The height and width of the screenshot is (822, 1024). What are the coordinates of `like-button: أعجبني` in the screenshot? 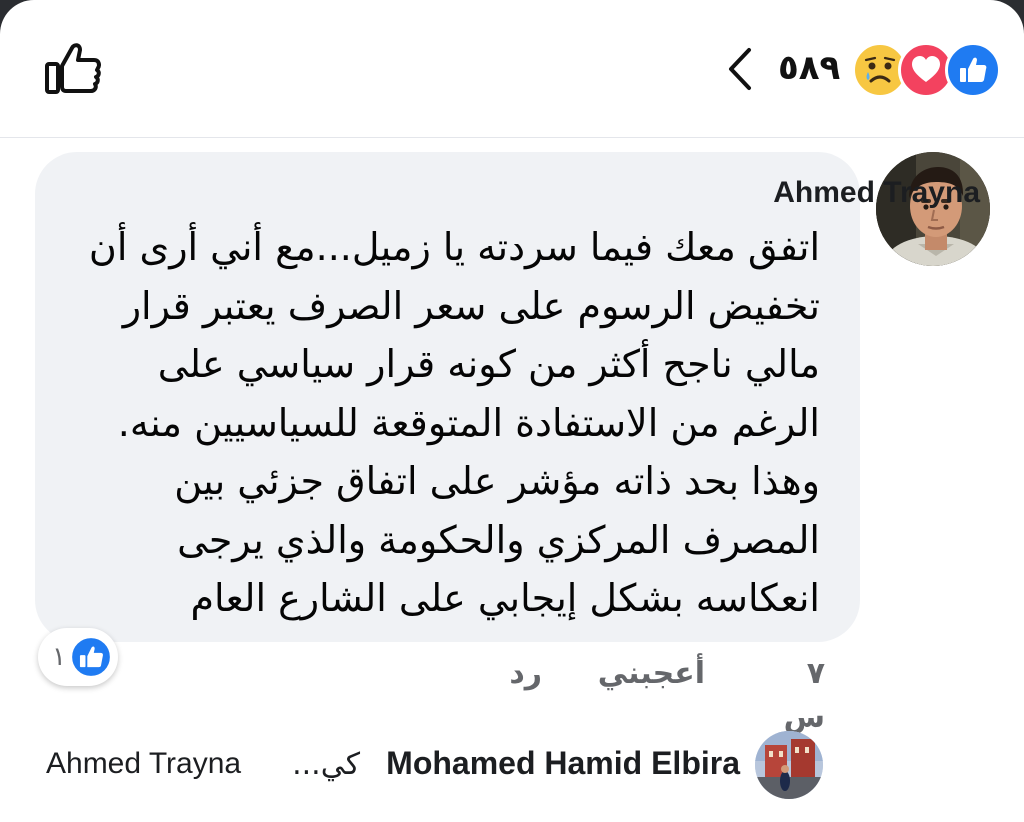 It's located at (645, 674).